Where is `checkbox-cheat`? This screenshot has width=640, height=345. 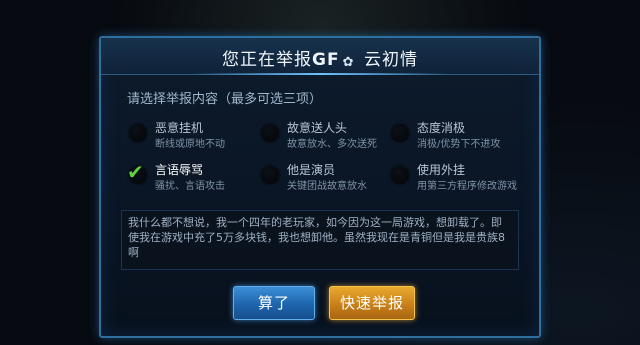
checkbox-cheat is located at coordinates (400, 175).